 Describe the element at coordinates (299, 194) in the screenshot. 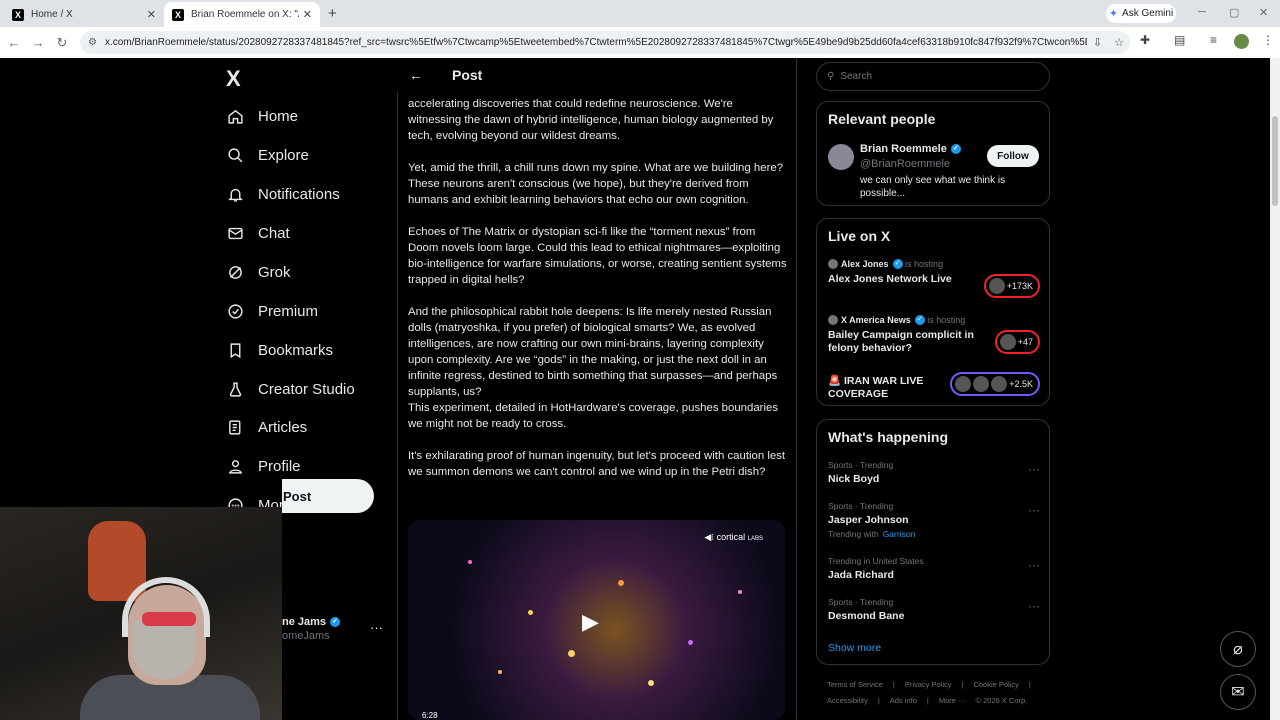

I see `nav-label: Notifications` at that location.